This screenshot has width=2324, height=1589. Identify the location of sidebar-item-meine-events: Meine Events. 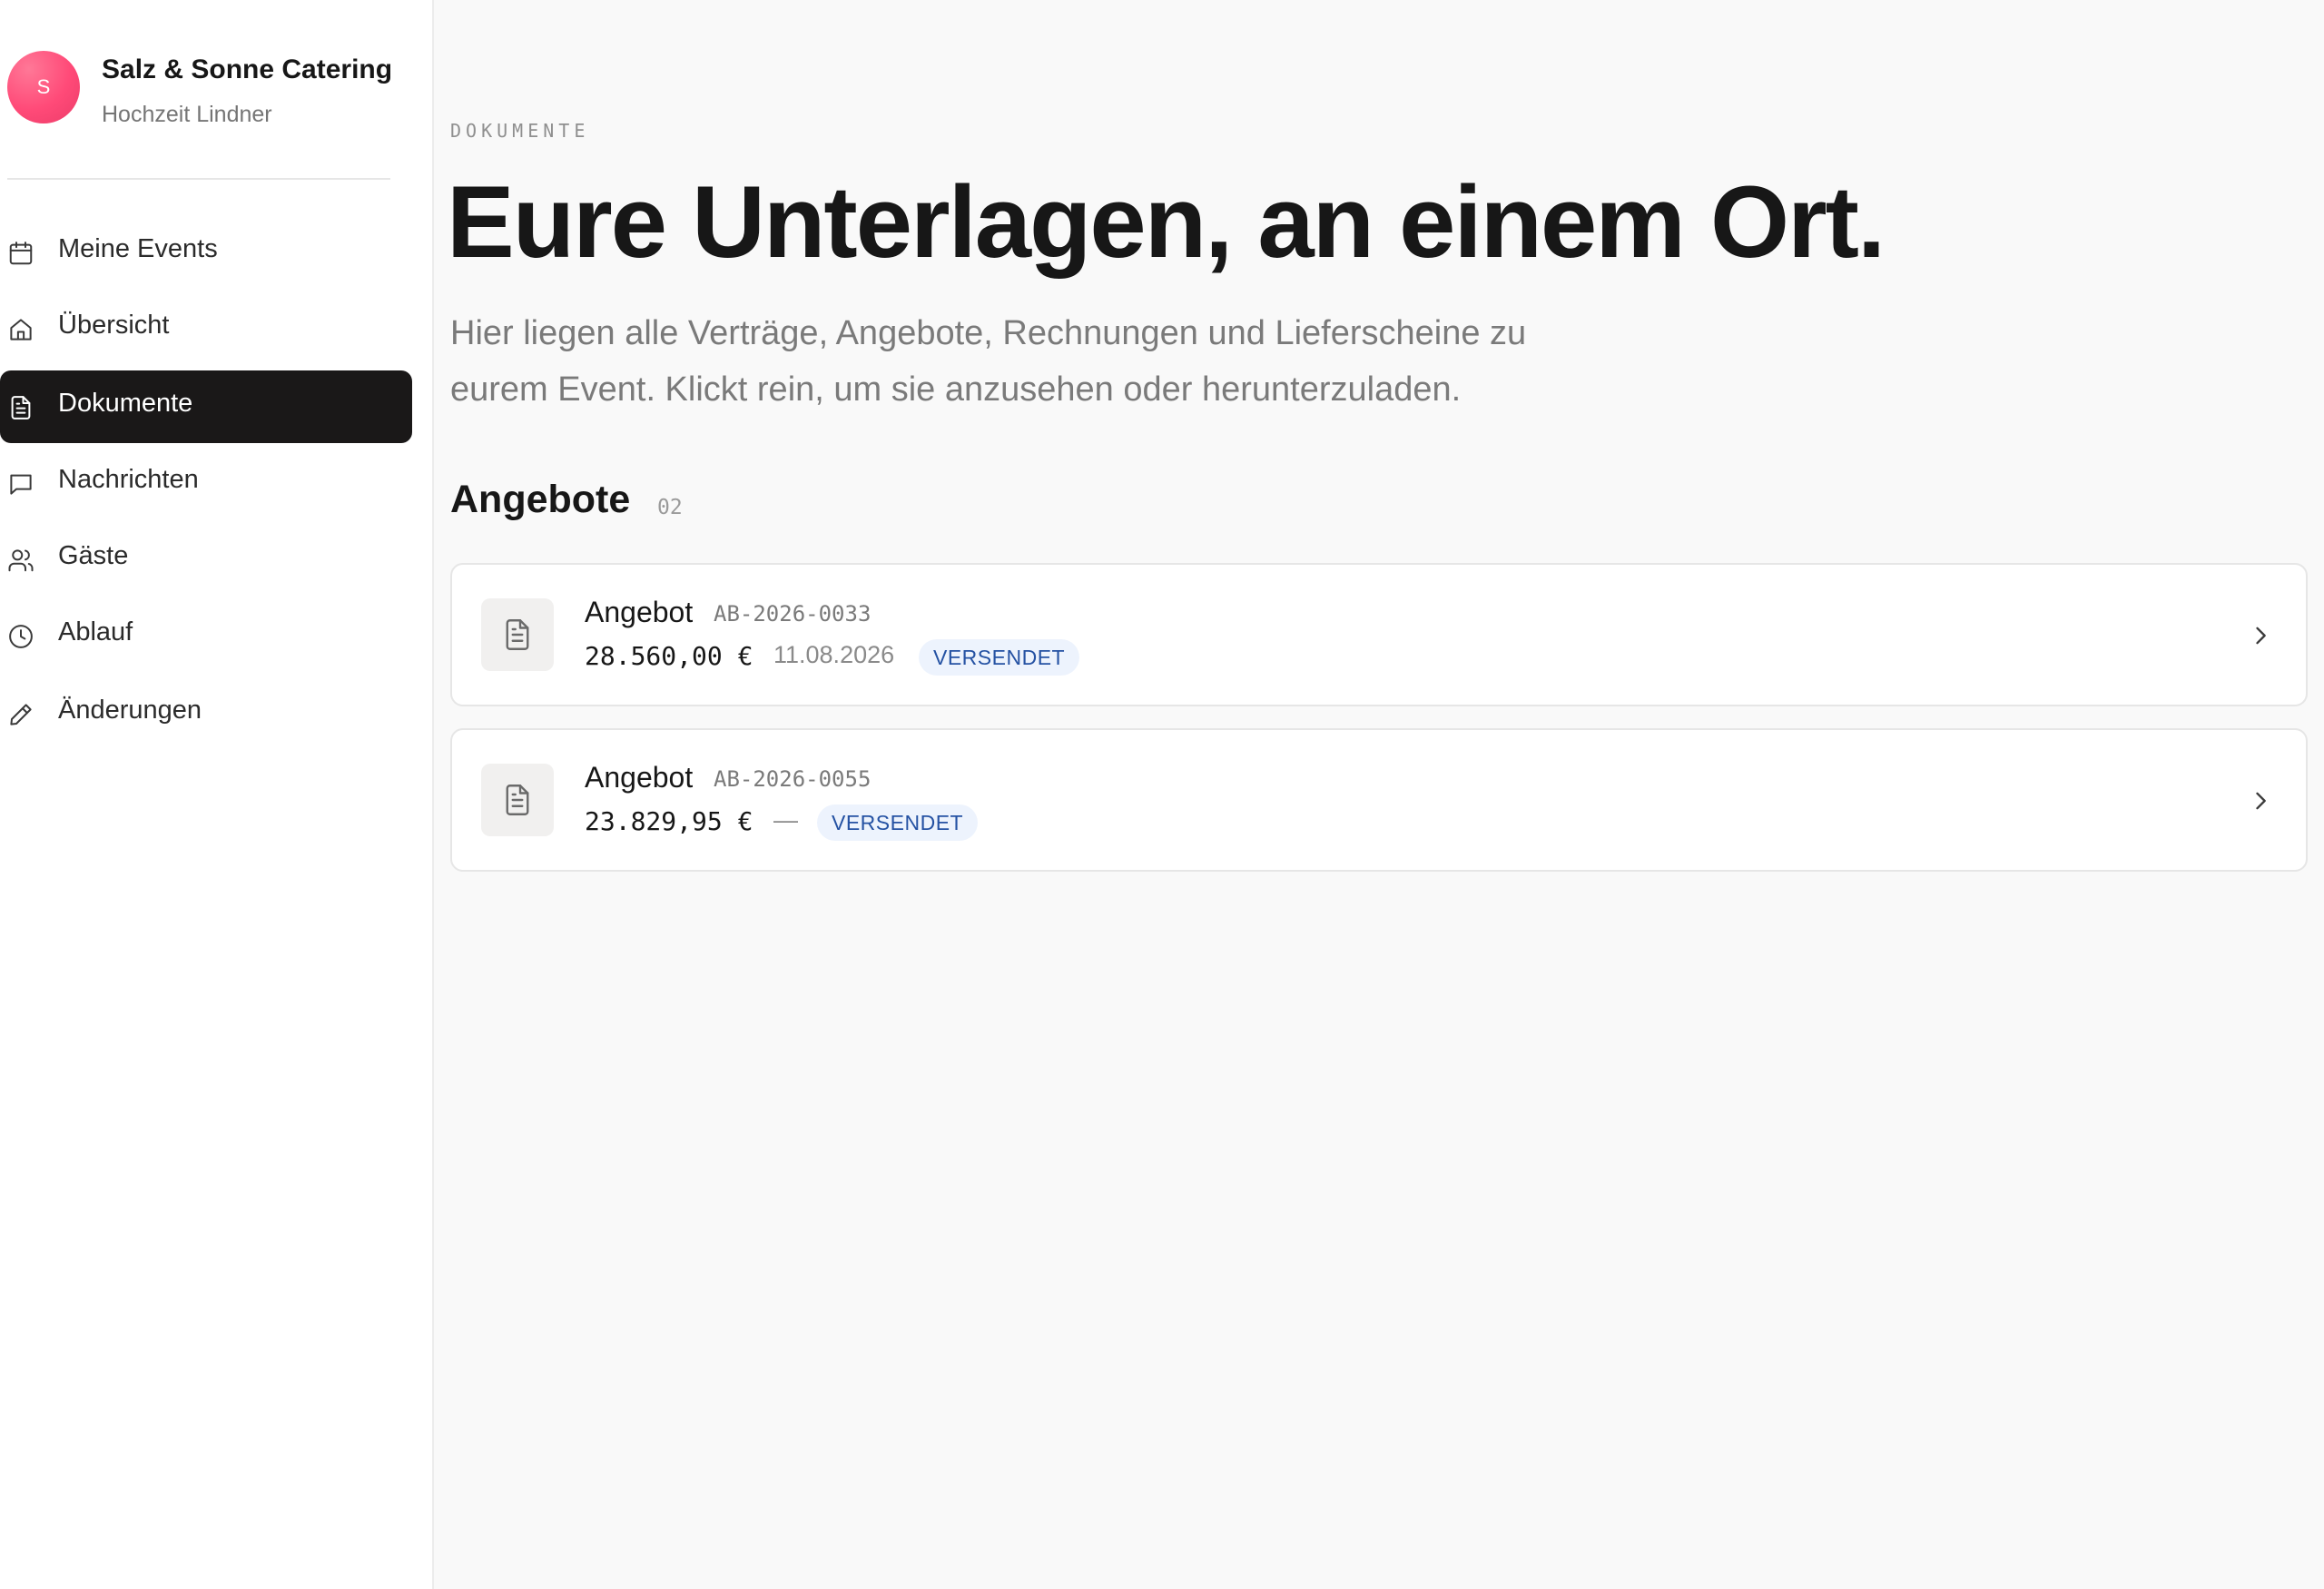
(206, 252).